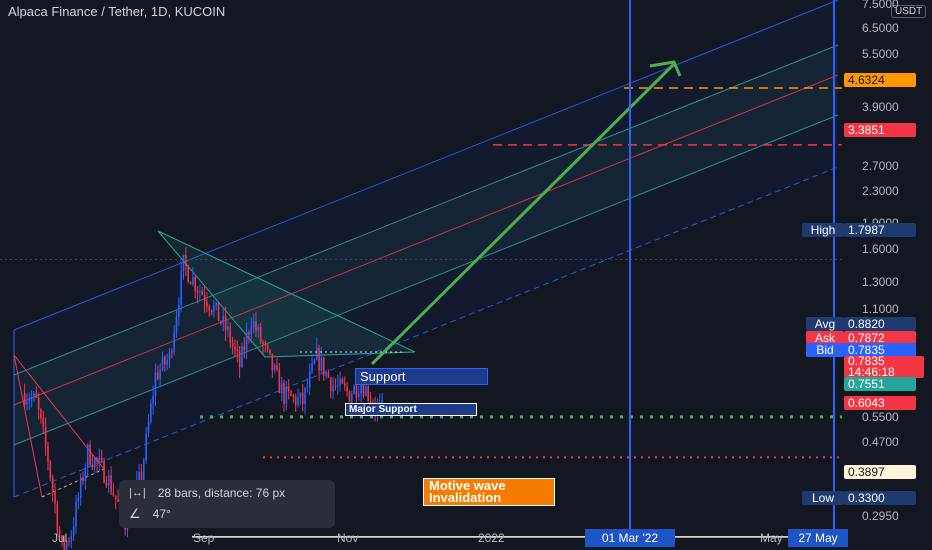 This screenshot has width=932, height=550. I want to click on y-tick: 2.3000, so click(880, 191).